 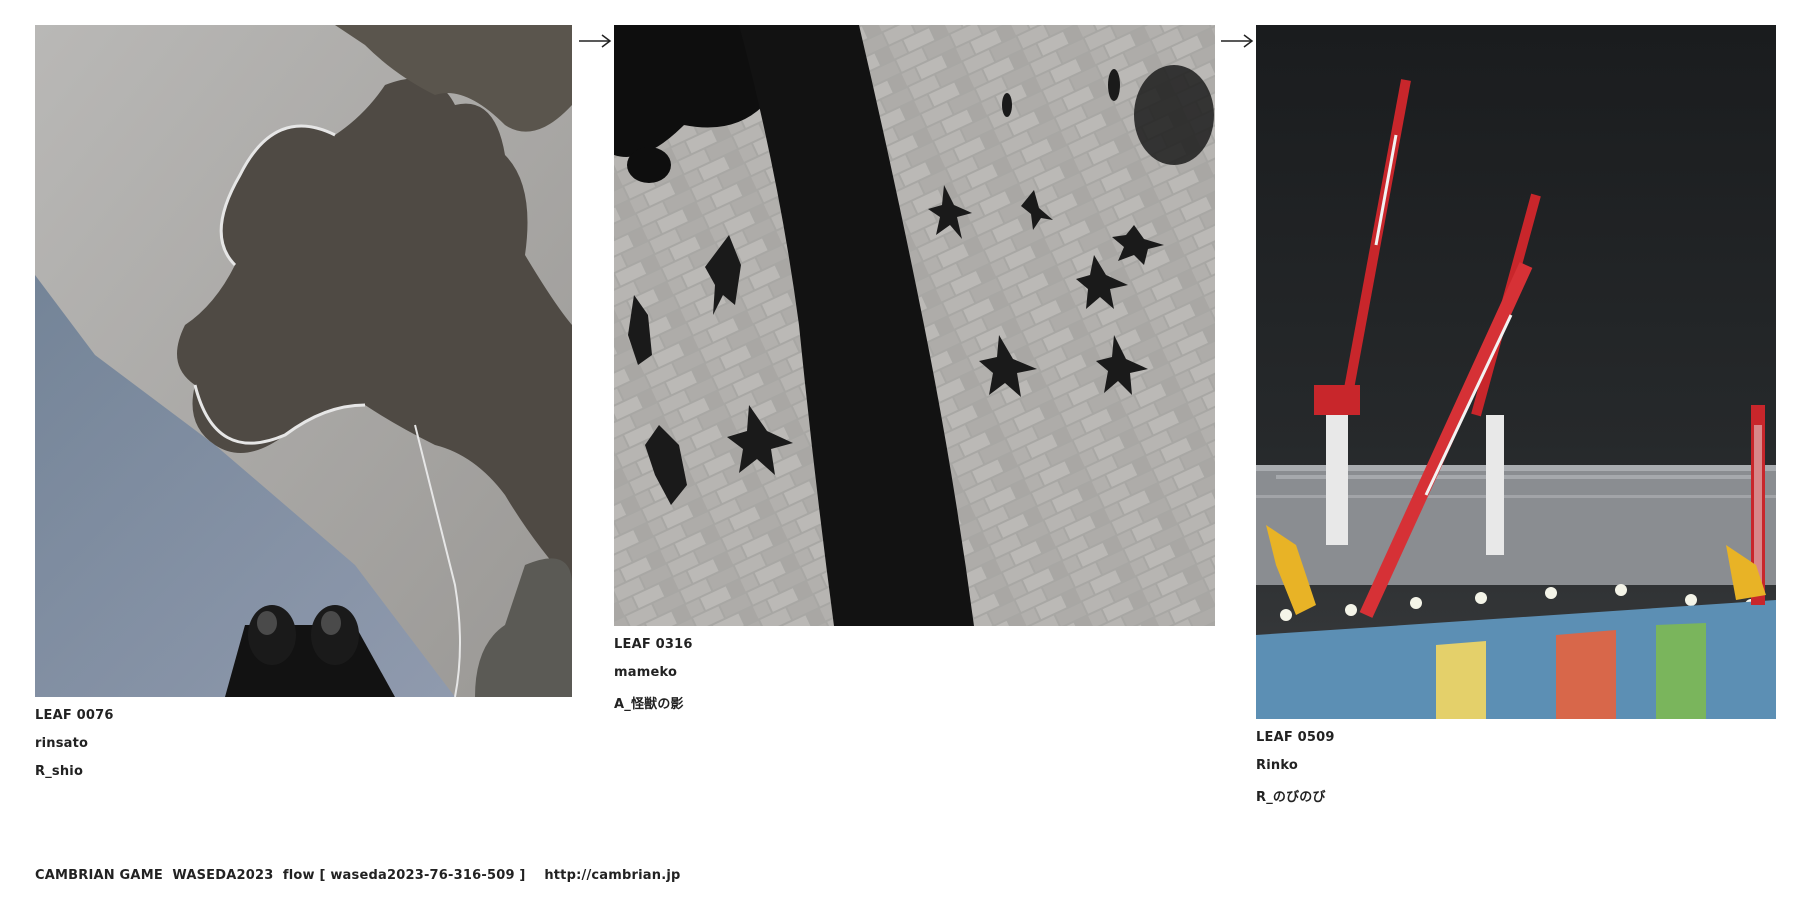 I want to click on leaf-author: Rinko, so click(x=1277, y=765).